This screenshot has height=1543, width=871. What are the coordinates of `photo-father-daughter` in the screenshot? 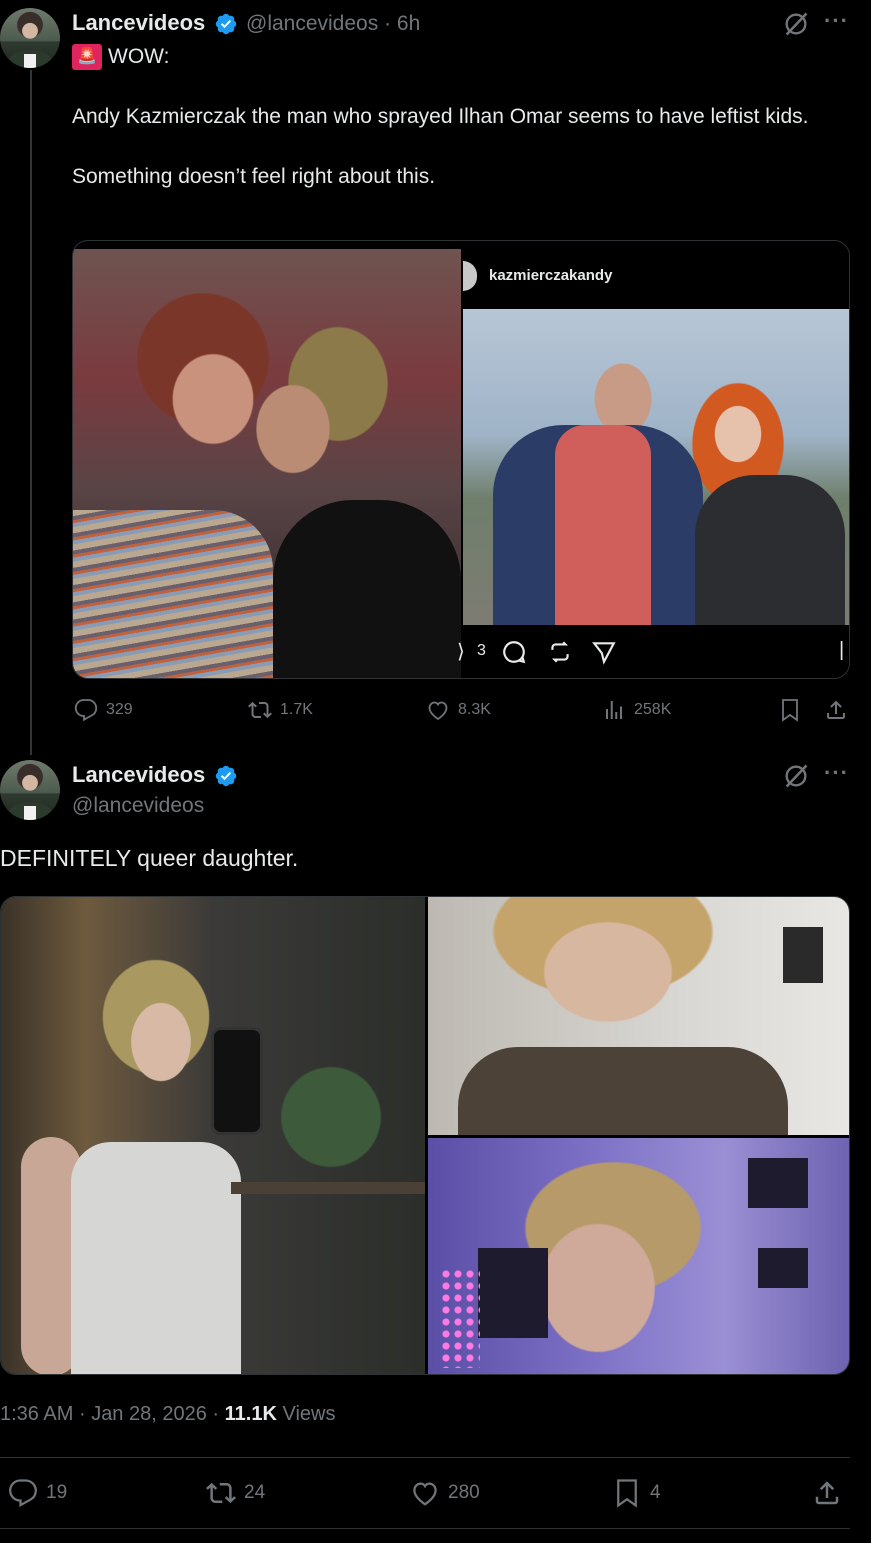 It's located at (656, 467).